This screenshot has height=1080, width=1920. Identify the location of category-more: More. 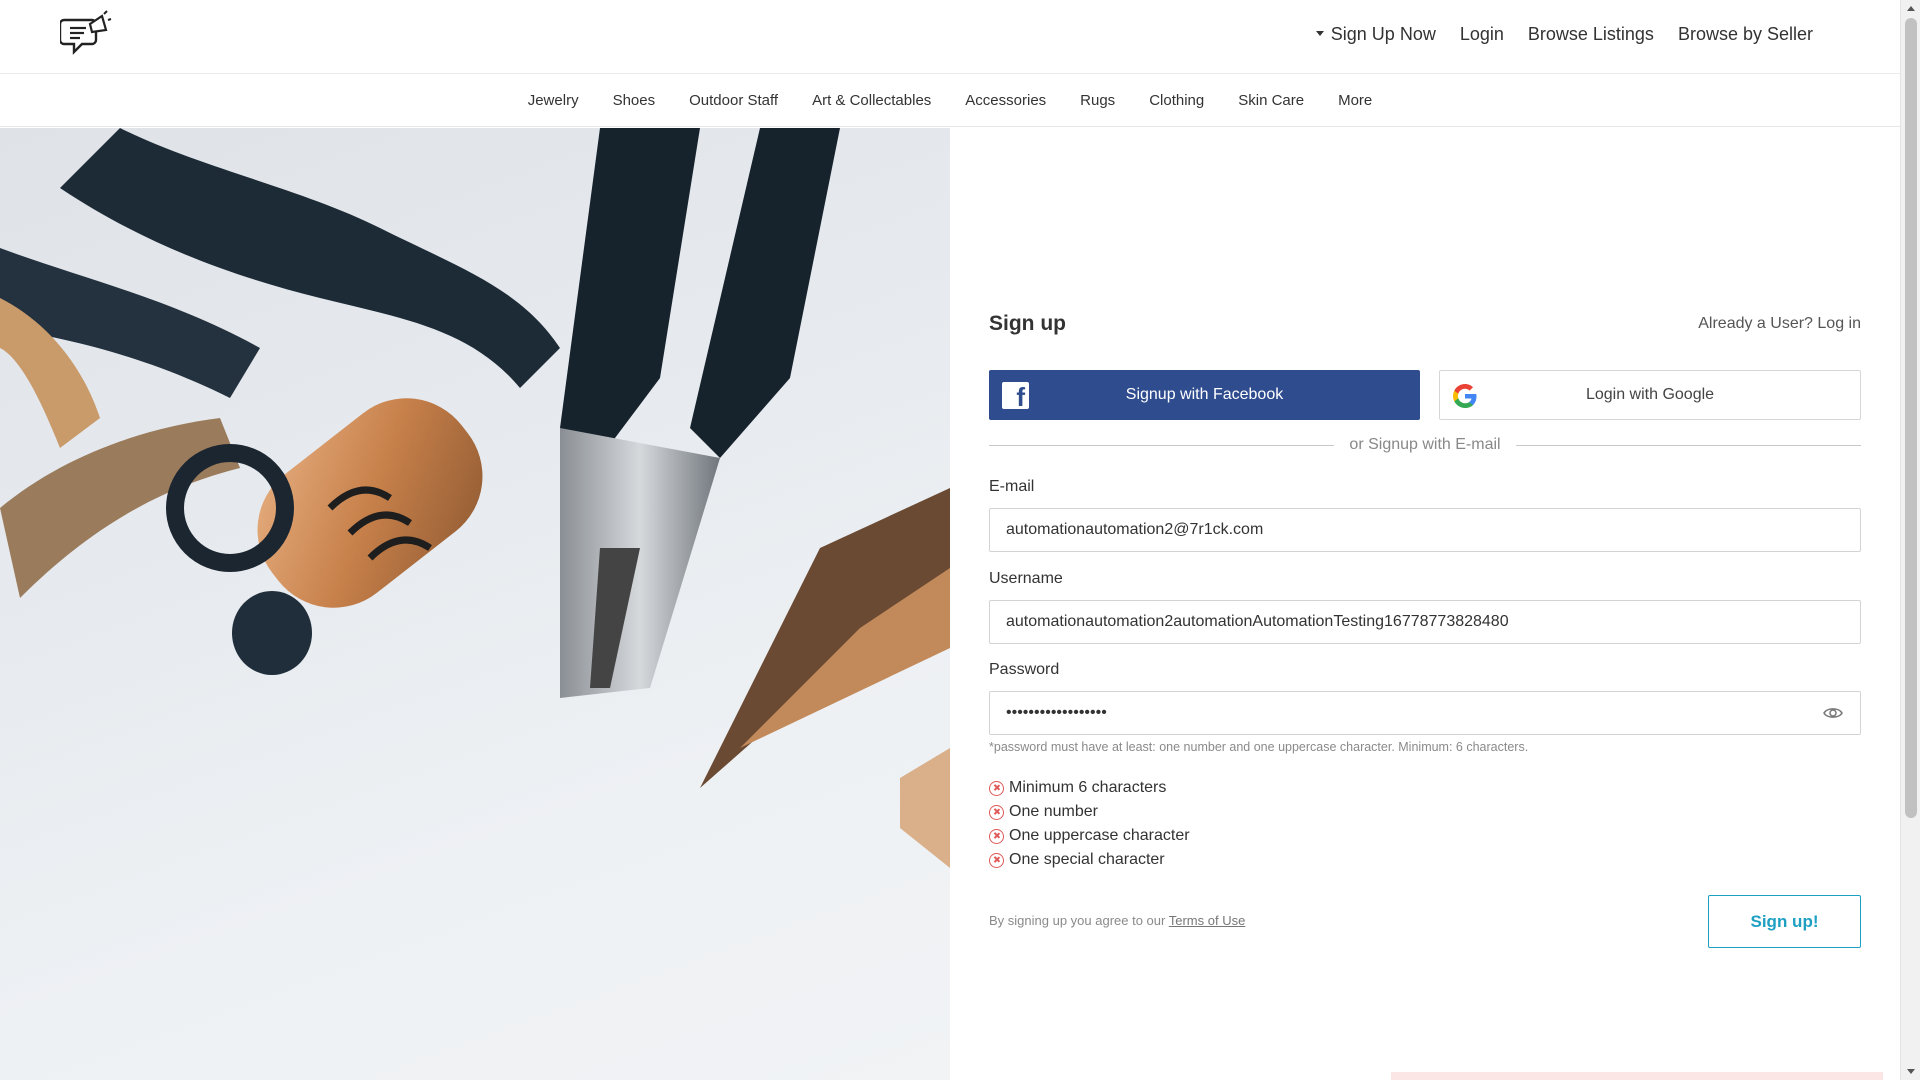
(1355, 100).